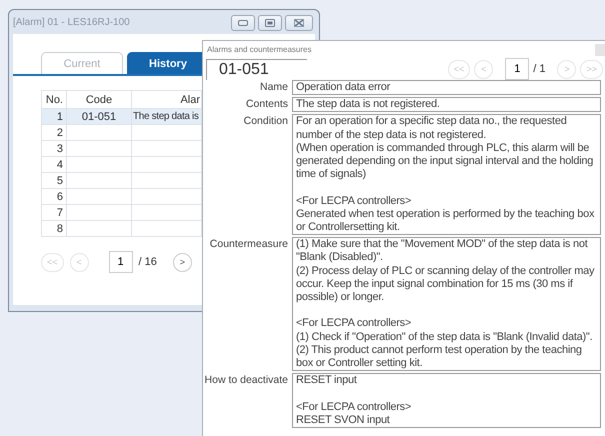  What do you see at coordinates (265, 122) in the screenshot?
I see `field-label: Condition` at bounding box center [265, 122].